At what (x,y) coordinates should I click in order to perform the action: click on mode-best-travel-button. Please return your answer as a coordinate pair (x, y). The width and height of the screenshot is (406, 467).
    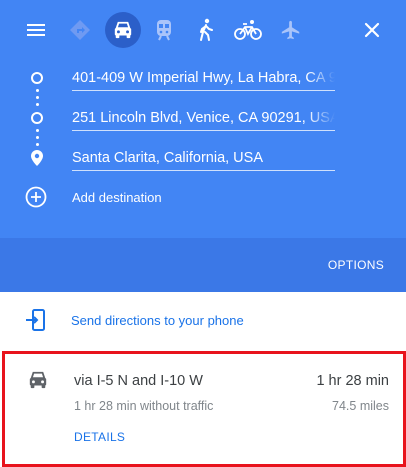
    Looking at the image, I should click on (80, 30).